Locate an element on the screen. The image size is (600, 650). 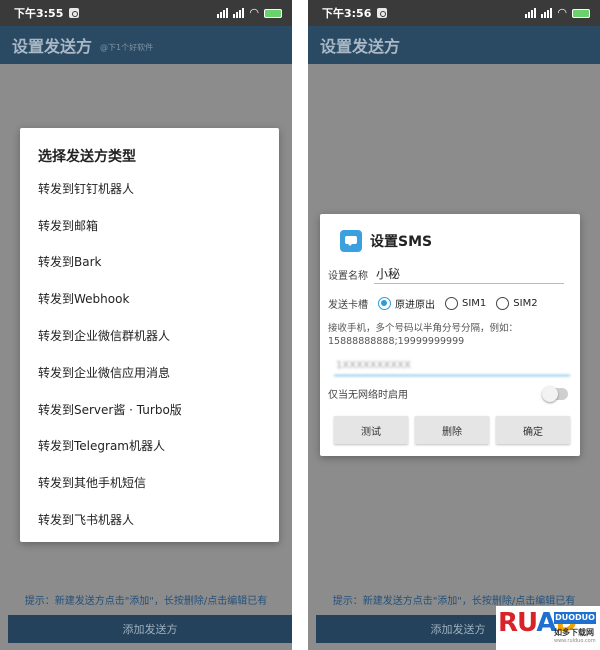
app-bar: 设置发送方 is located at coordinates (454, 45).